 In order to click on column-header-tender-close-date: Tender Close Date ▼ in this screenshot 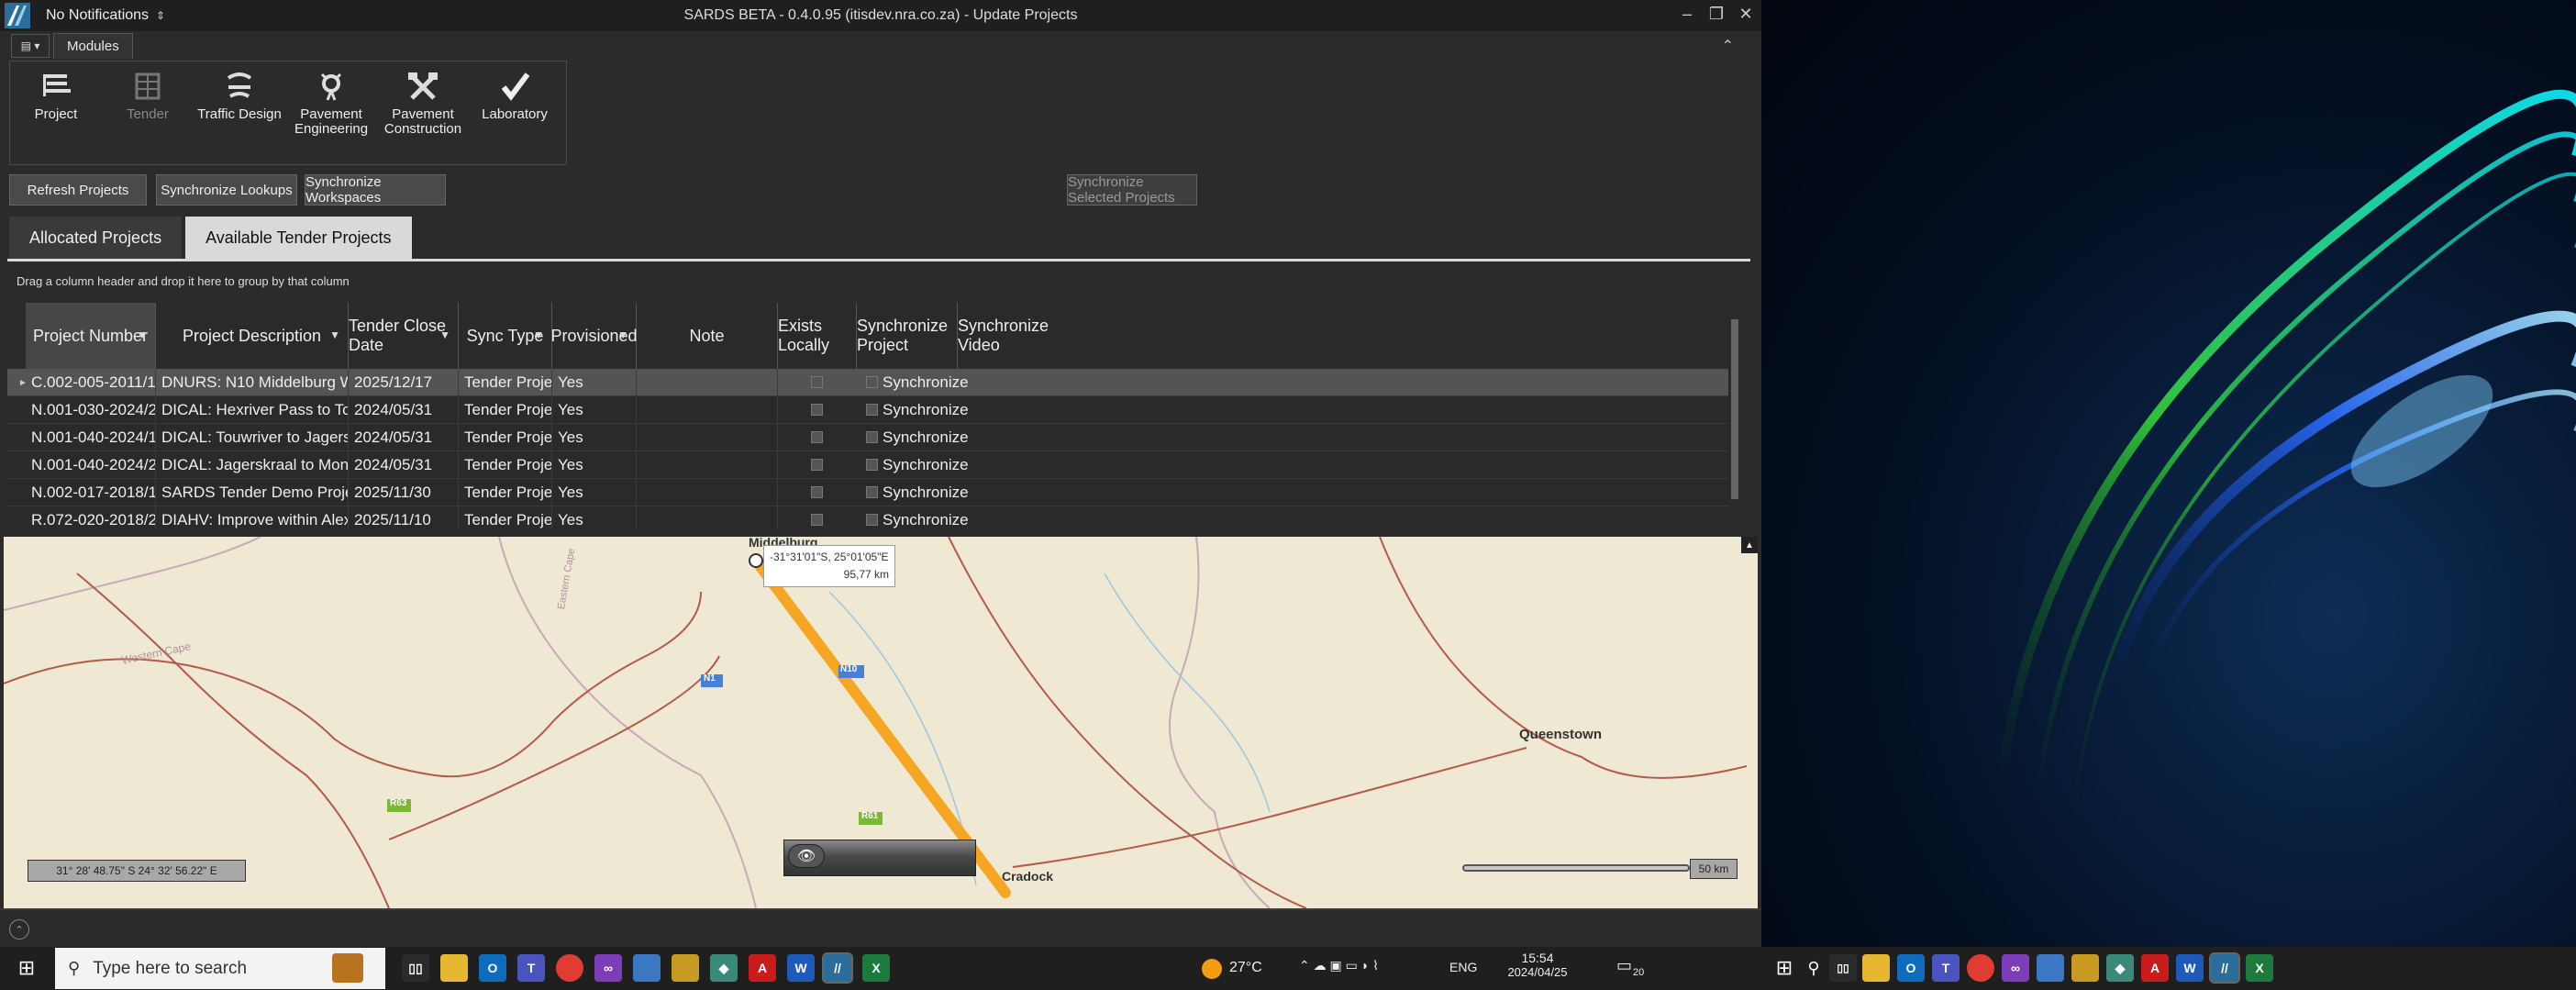, I will do `click(404, 336)`.